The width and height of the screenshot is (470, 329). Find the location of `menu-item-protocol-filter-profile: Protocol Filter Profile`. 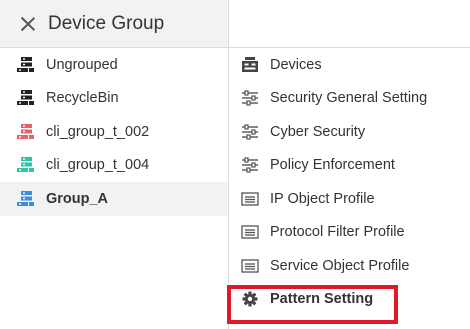

menu-item-protocol-filter-profile: Protocol Filter Profile is located at coordinates (349, 233).